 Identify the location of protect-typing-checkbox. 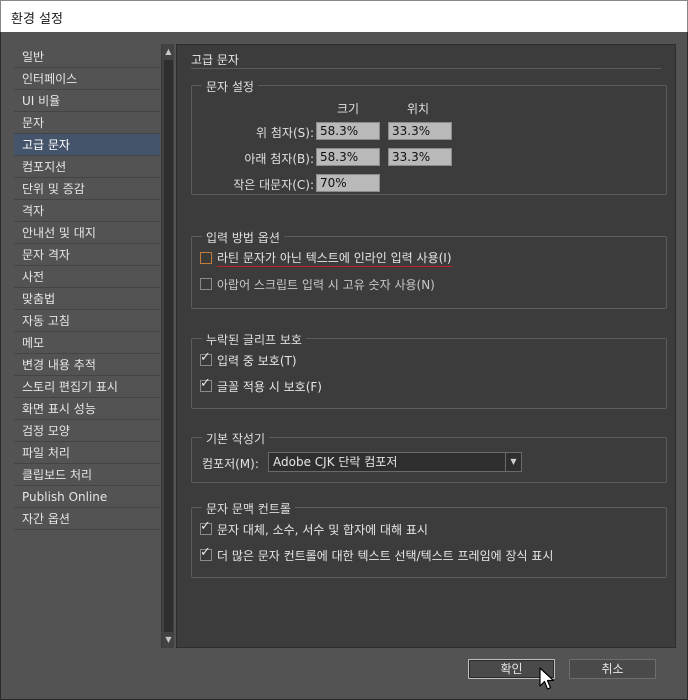
(206, 358).